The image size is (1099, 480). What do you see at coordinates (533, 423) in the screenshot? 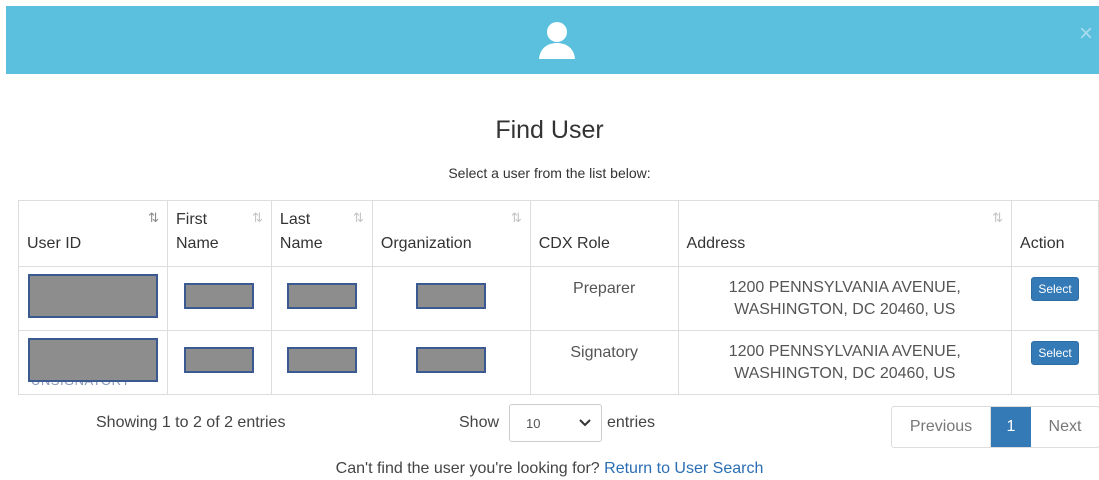
I see `select-value: 10` at bounding box center [533, 423].